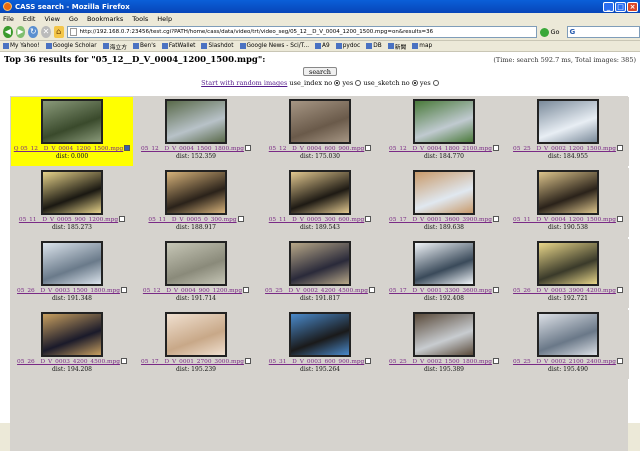  What do you see at coordinates (192, 291) in the screenshot?
I see `result-filename-link: 05_12__D_V_0004_900_1200.mpg` at bounding box center [192, 291].